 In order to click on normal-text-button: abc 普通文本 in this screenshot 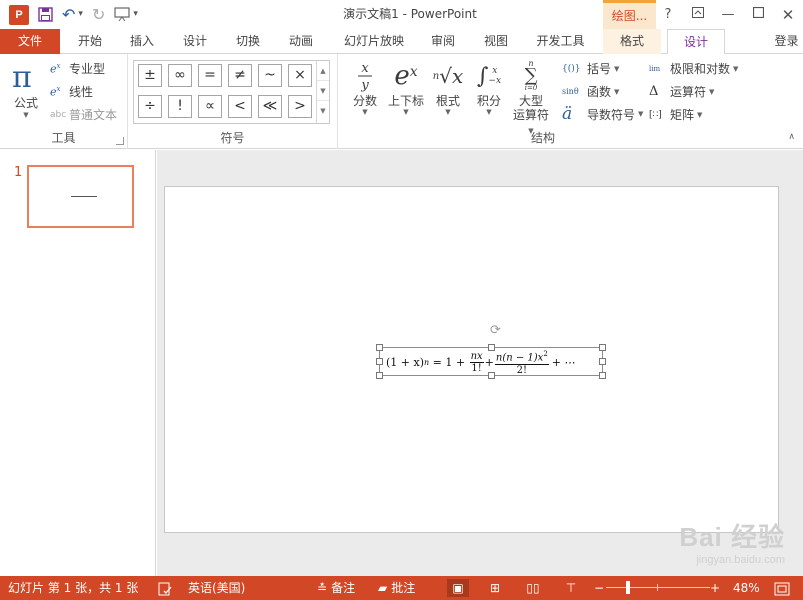, I will do `click(83, 114)`.